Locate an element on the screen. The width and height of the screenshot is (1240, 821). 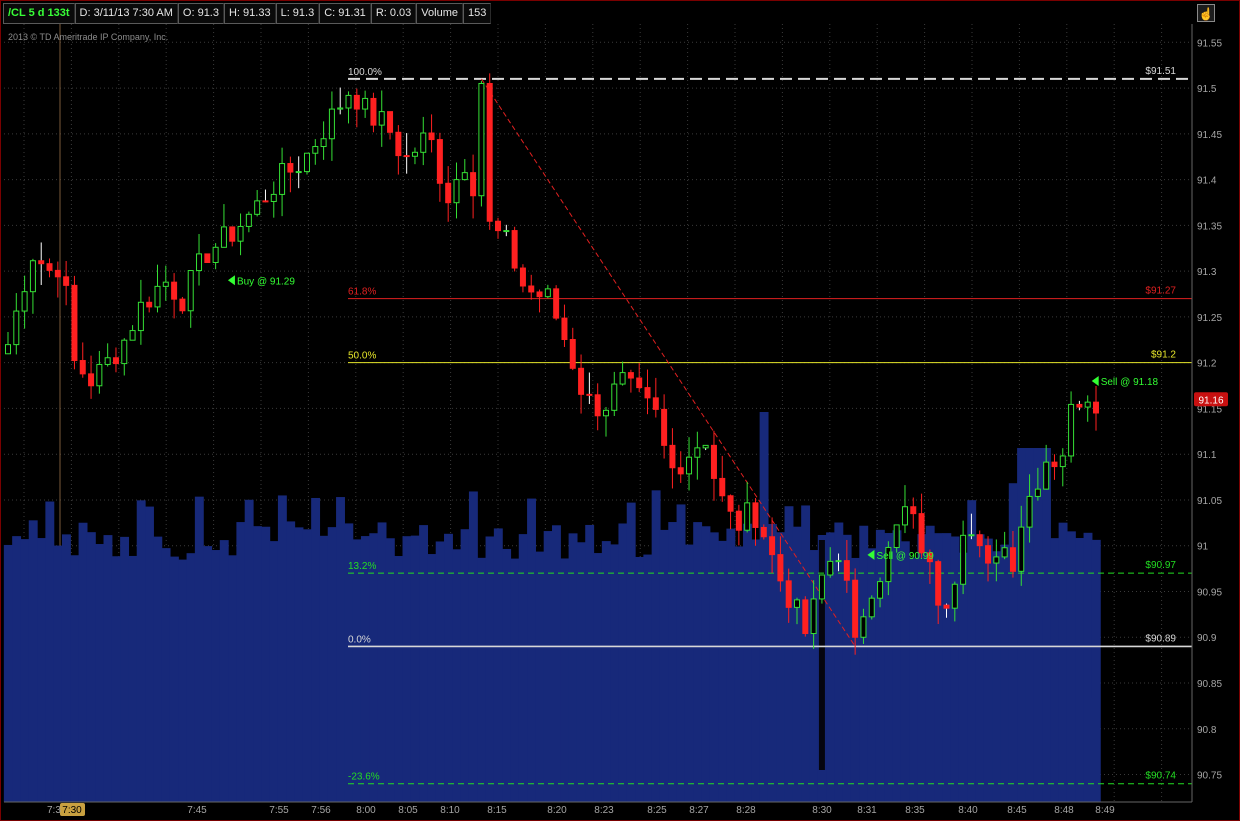
fib-percent-label: -23.6% is located at coordinates (364, 777).